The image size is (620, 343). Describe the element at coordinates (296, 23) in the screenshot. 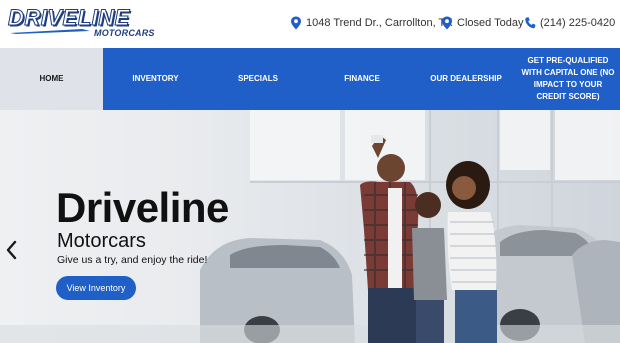

I see `map-pin-icon` at that location.